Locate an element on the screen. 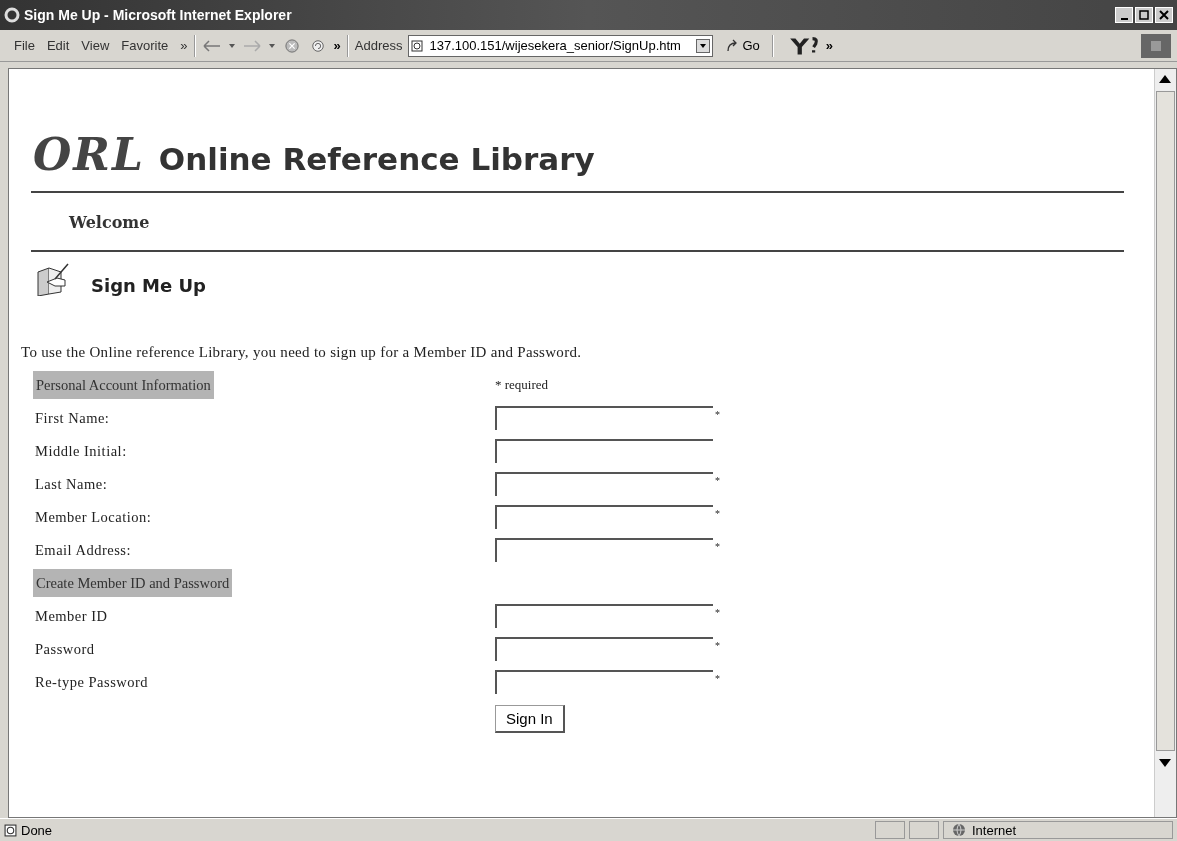 This screenshot has height=841, width=1177. field-label: Middle Initial: is located at coordinates (81, 451).